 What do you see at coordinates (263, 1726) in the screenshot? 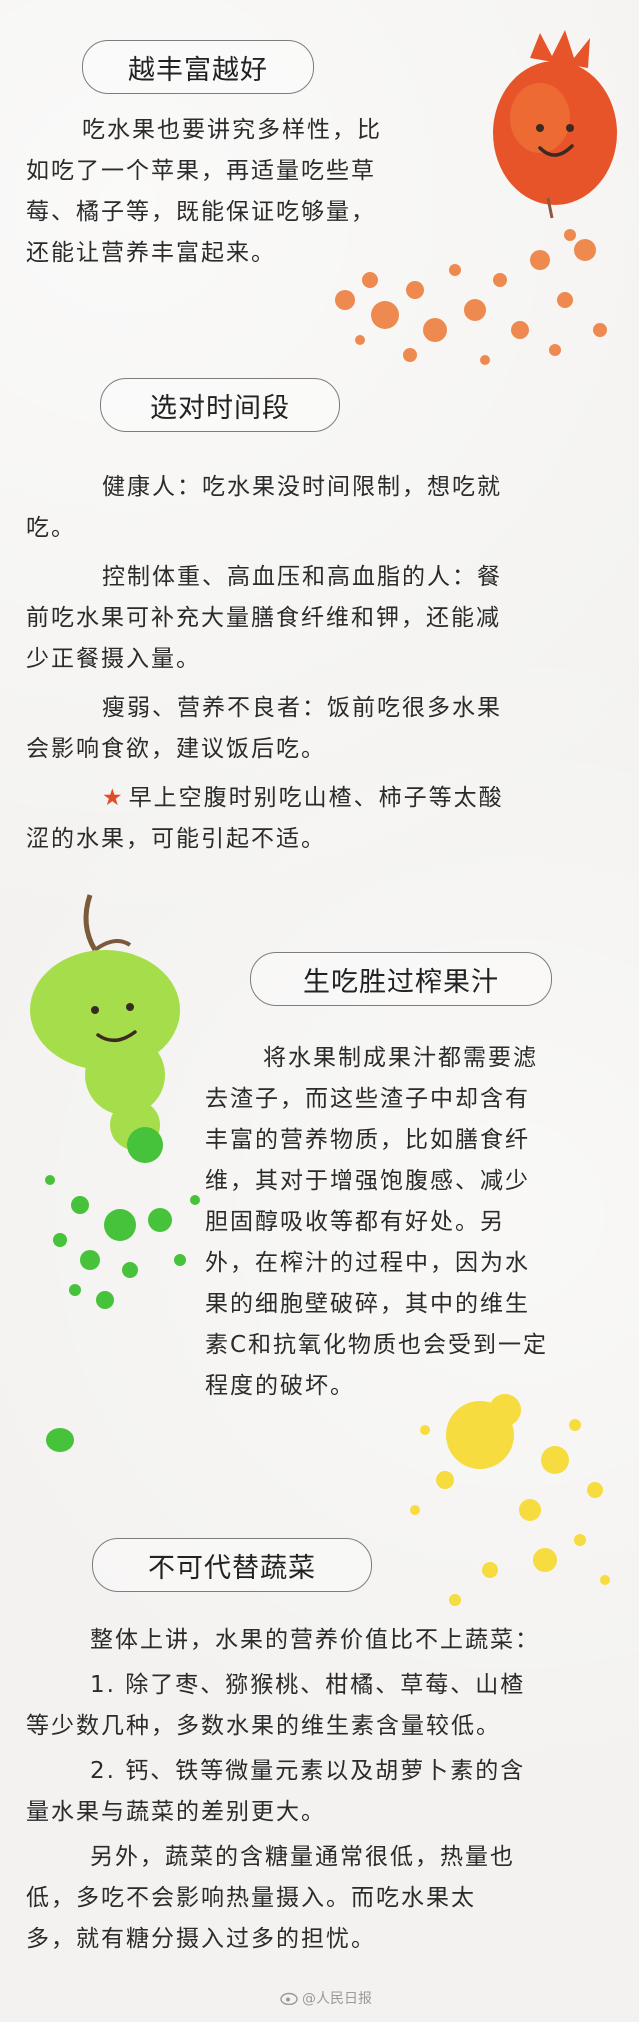
I see `text-line: 等少数几种，多数水果的维生素含量较低。` at bounding box center [263, 1726].